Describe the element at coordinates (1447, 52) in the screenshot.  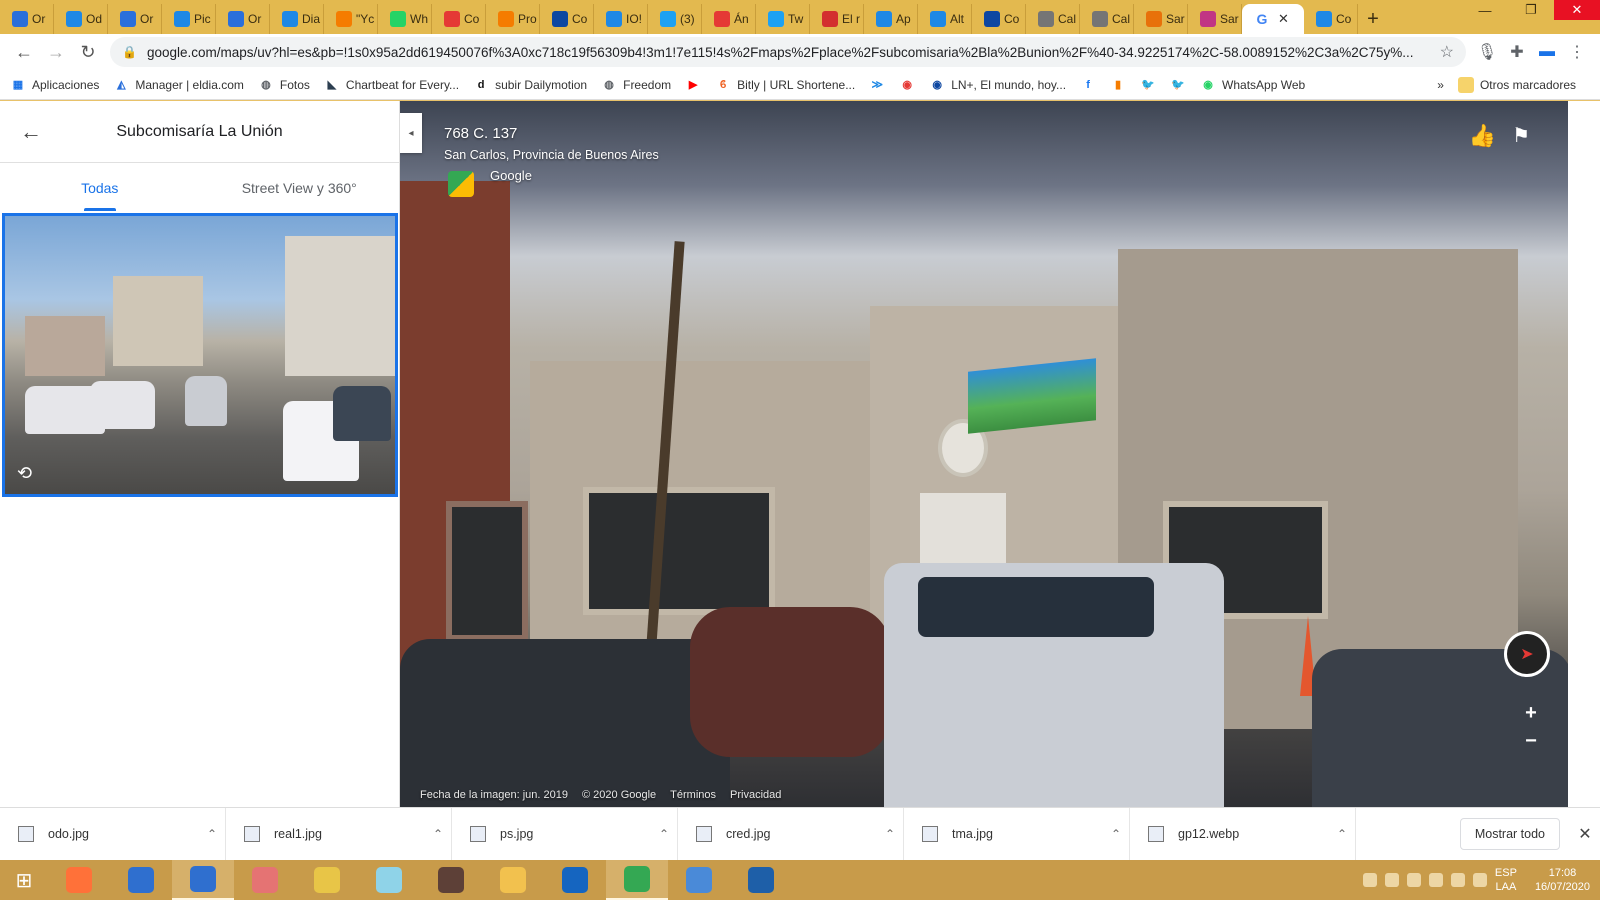
I see `star-icon: ☆` at that location.